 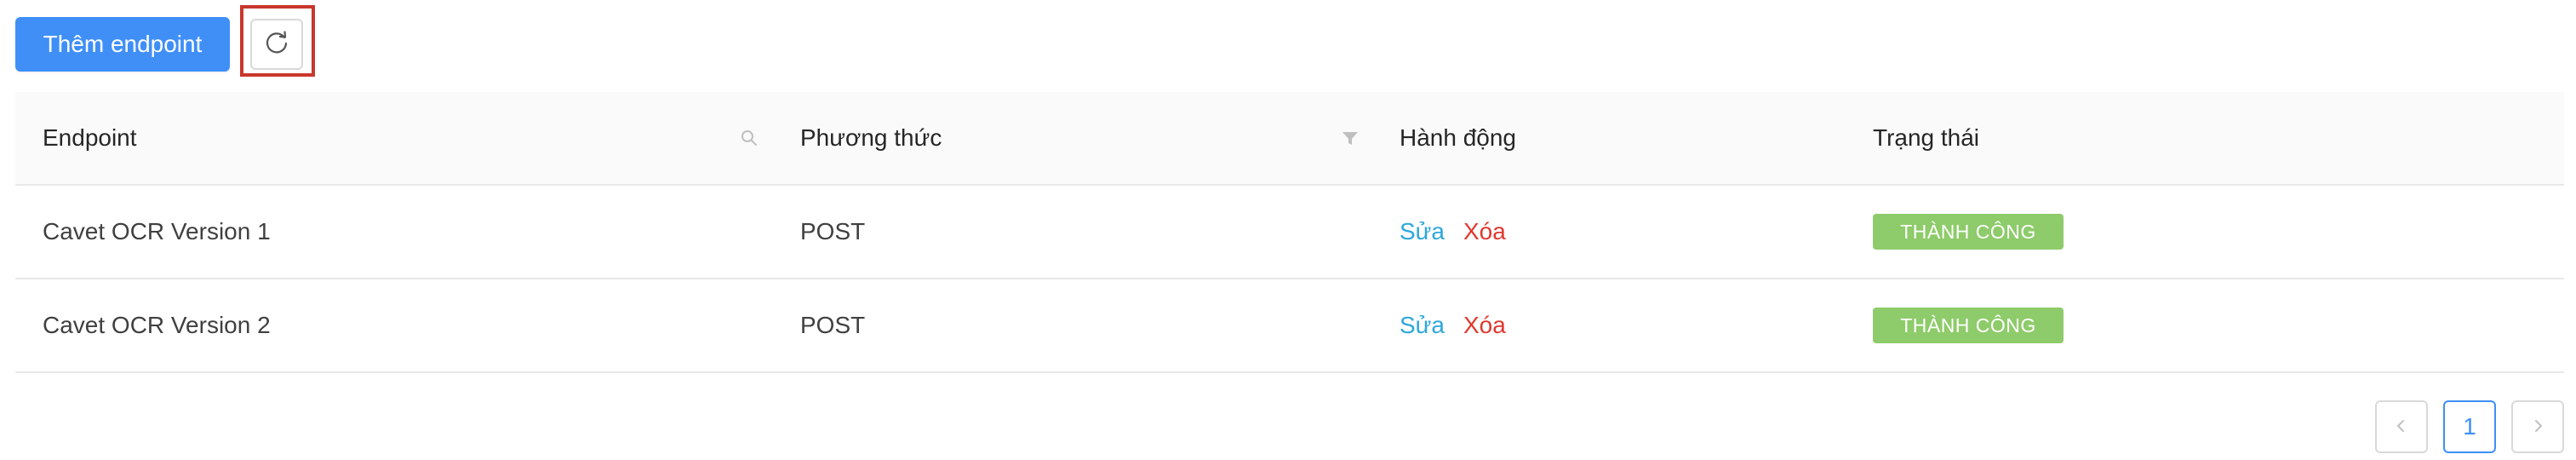 I want to click on column-header-endpoint: Endpoint, so click(x=90, y=137).